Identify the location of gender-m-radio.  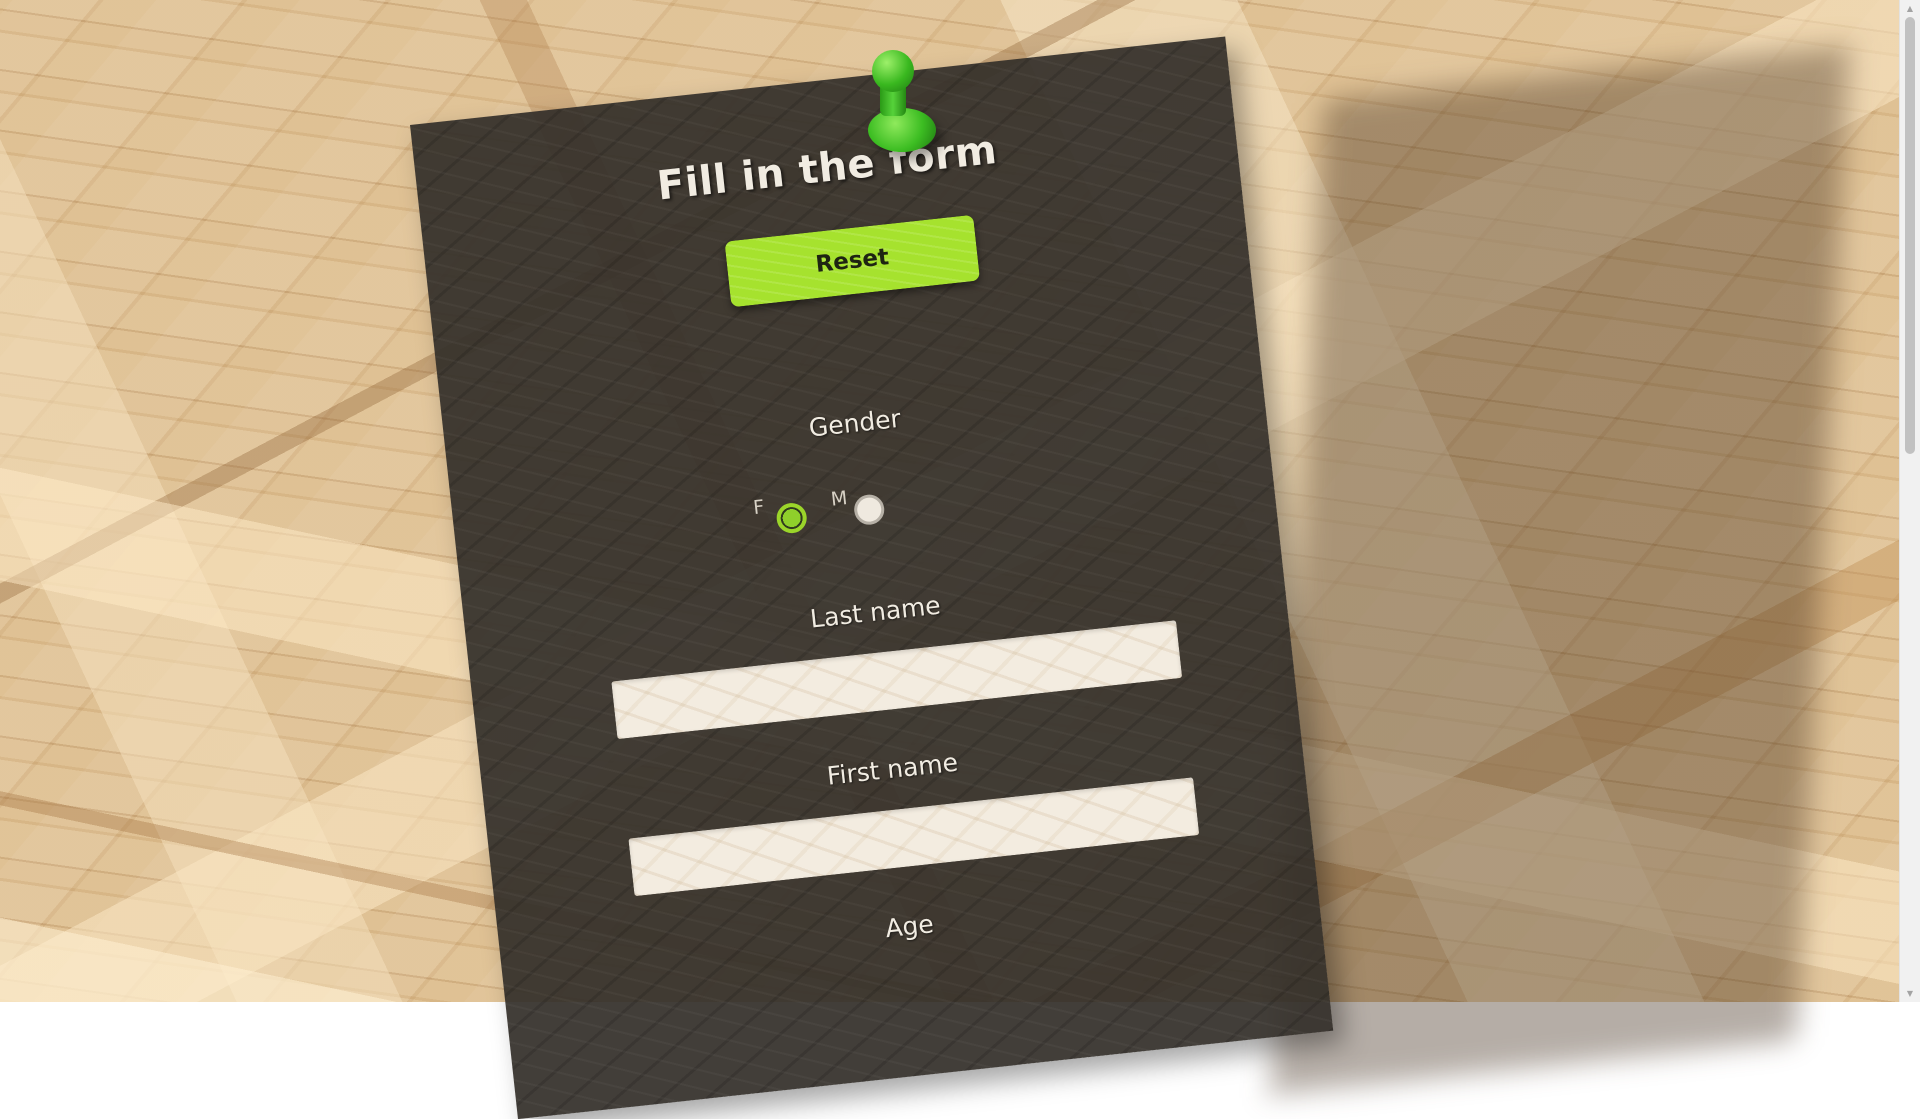
(869, 510).